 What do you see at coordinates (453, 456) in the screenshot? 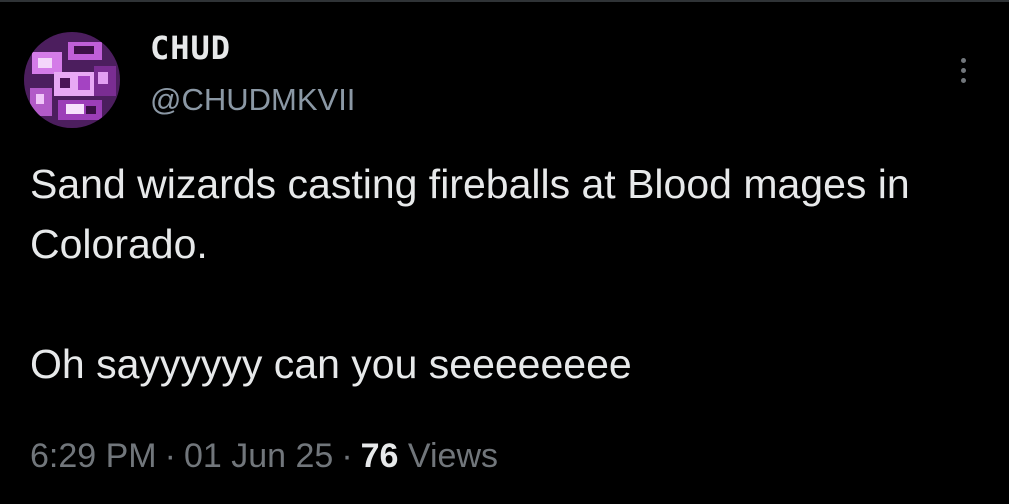
I see `views-label: Views` at bounding box center [453, 456].